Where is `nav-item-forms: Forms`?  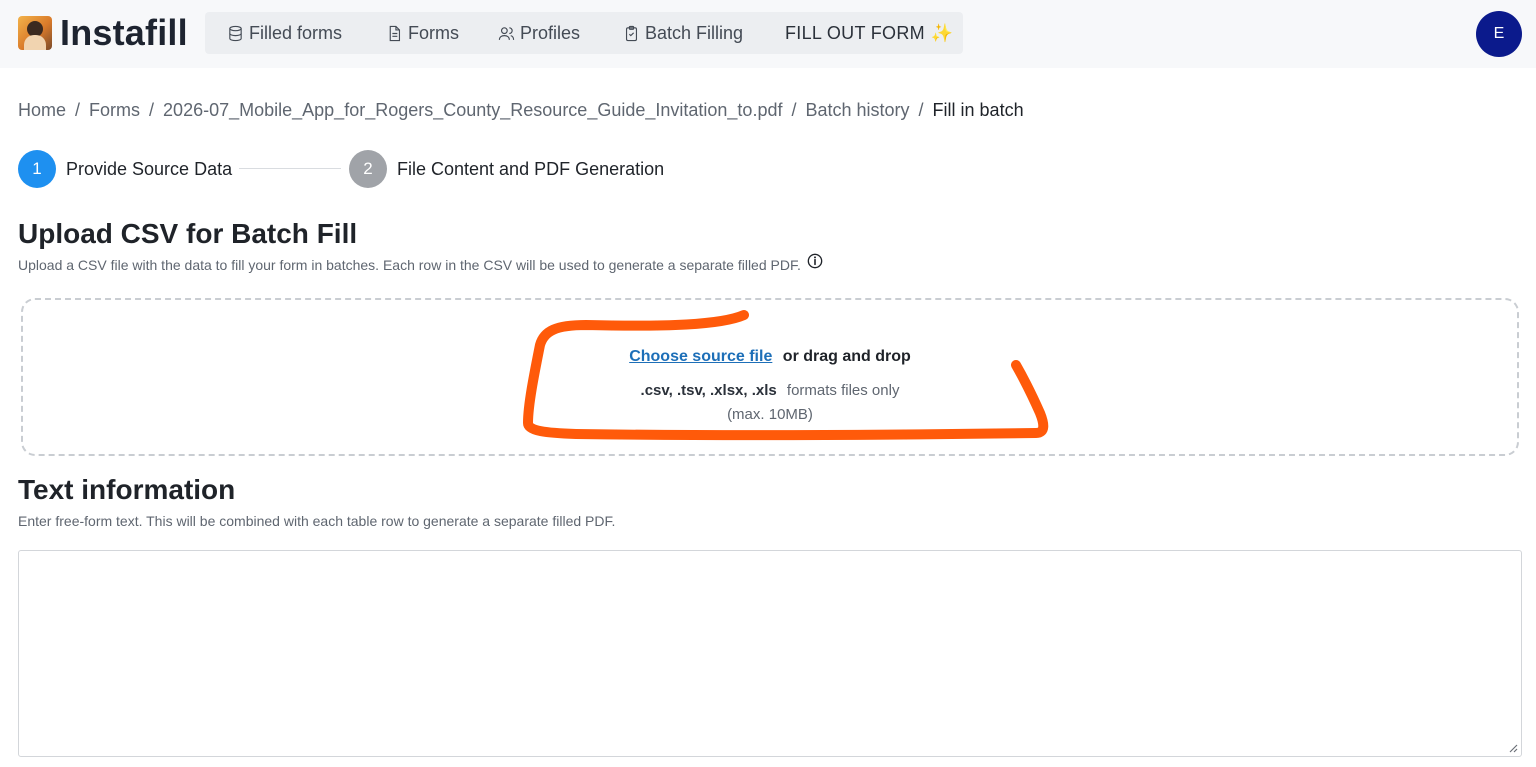 nav-item-forms: Forms is located at coordinates (422, 33).